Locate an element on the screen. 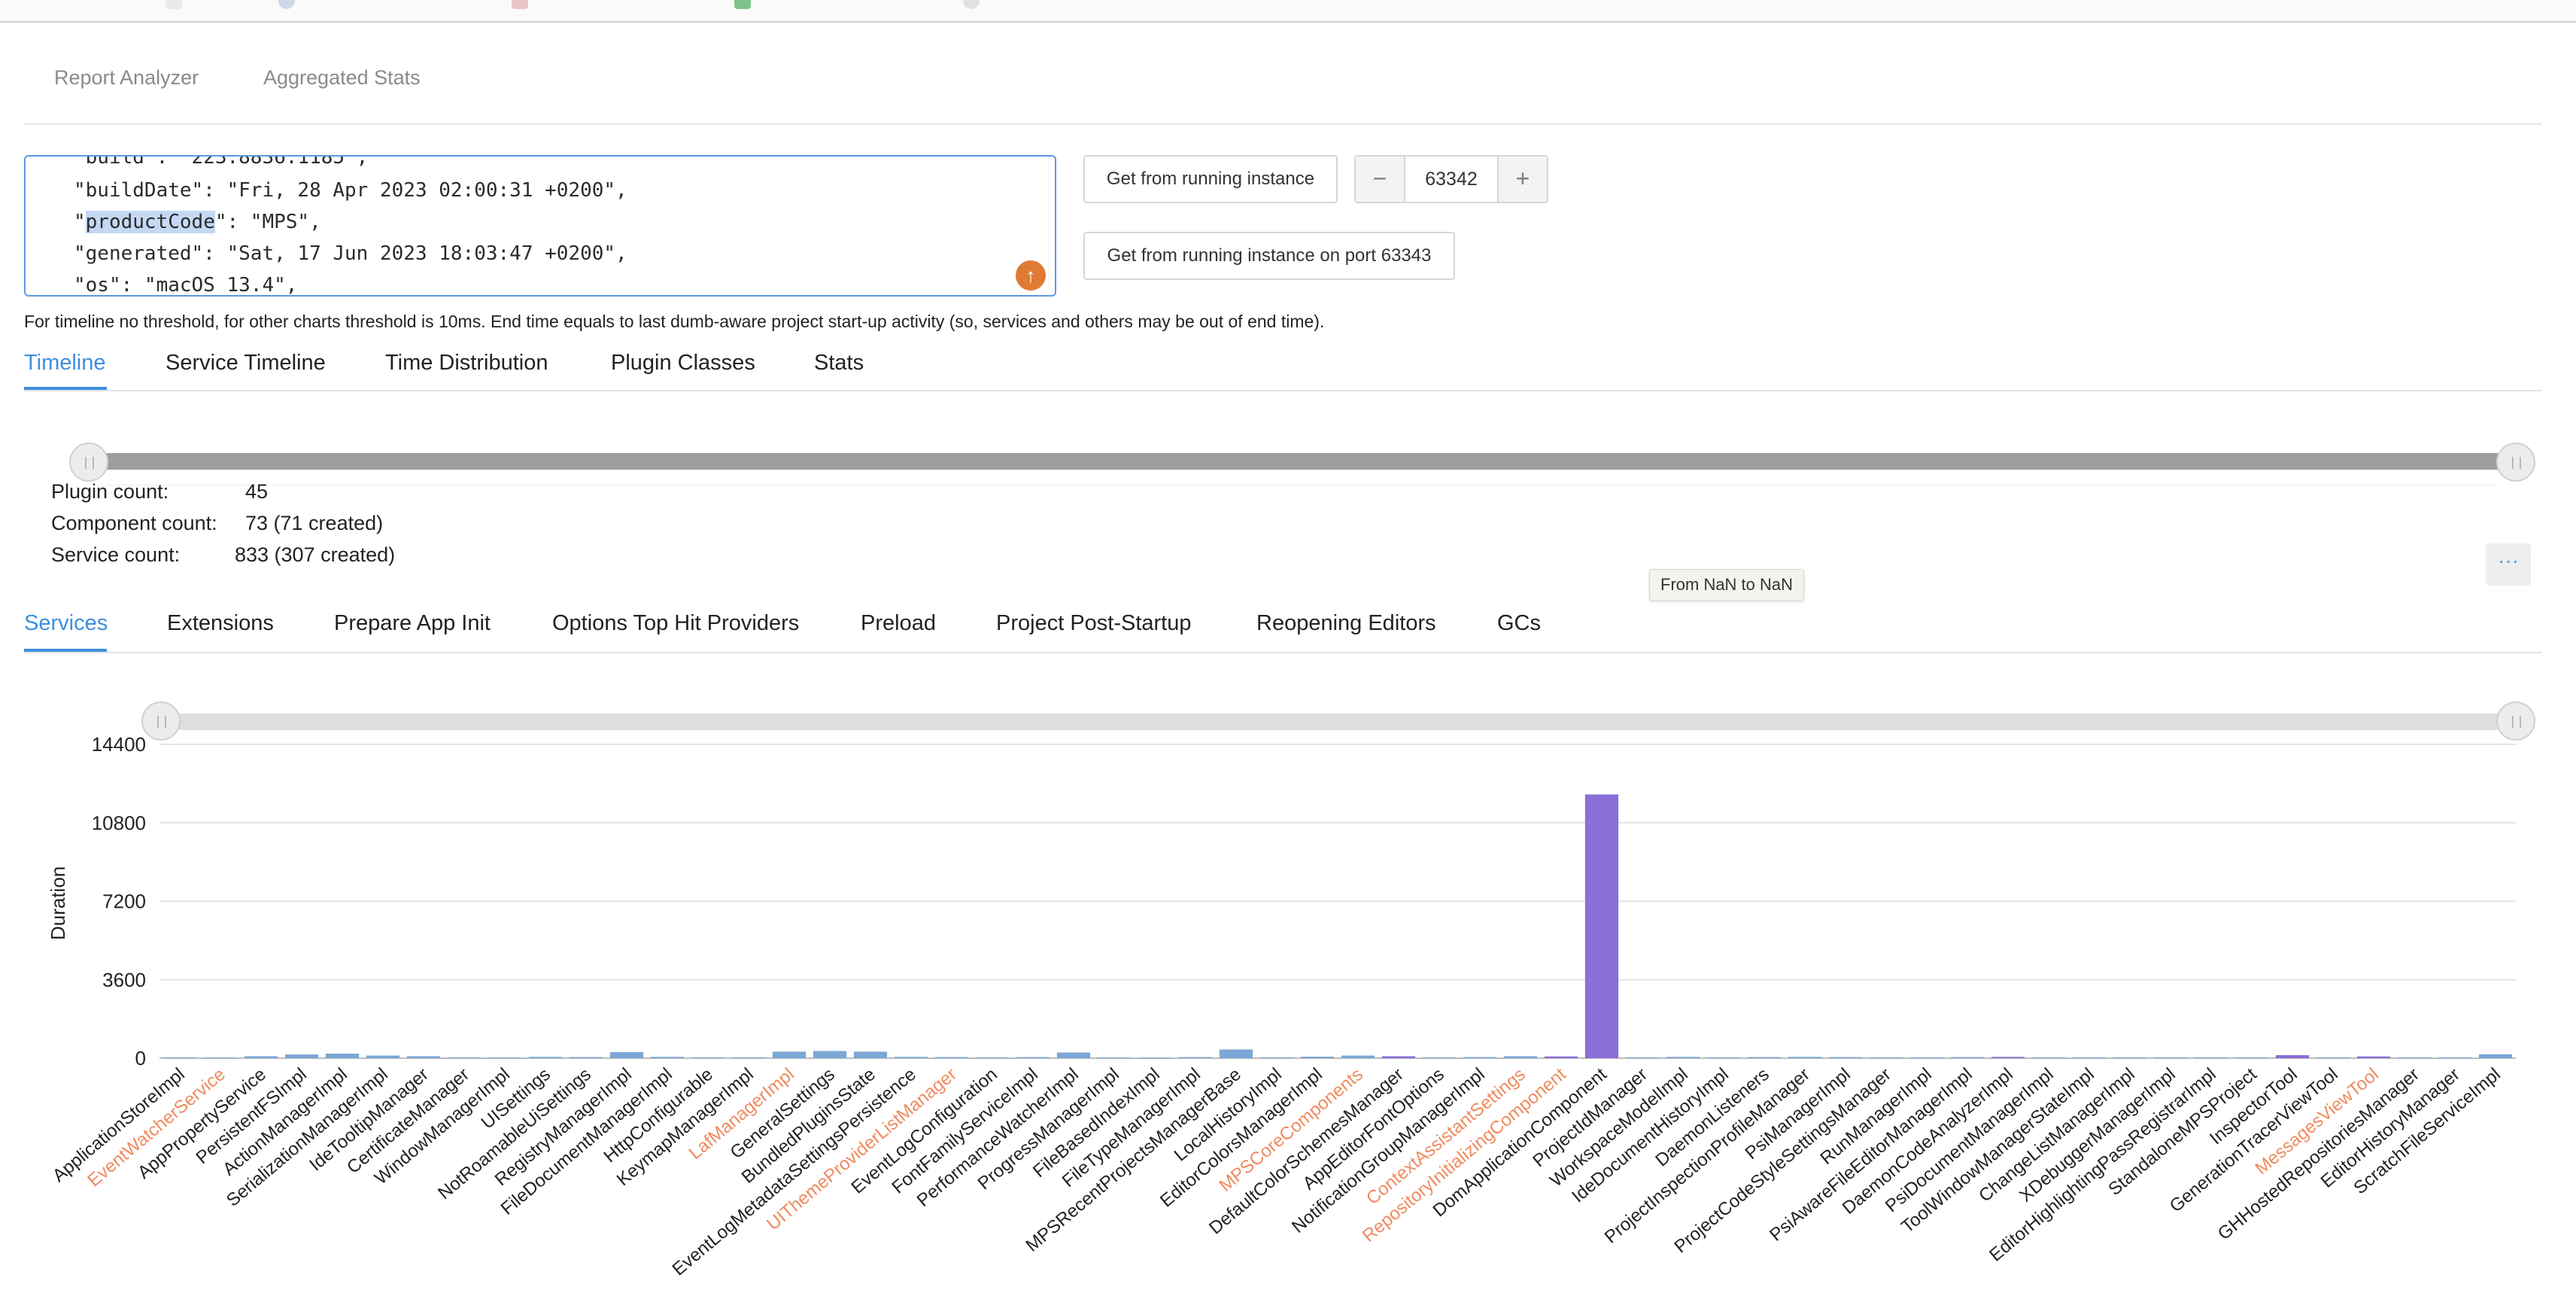 This screenshot has height=1290, width=2576. report-json-textarea: "build": "223.8836.1185", "buildDate" is located at coordinates (540, 226).